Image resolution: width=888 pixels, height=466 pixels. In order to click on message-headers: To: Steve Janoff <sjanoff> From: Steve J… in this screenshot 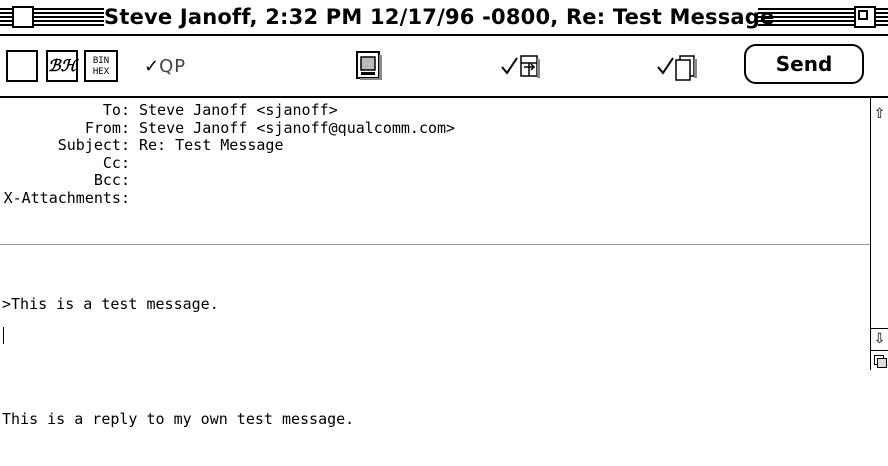, I will do `click(229, 154)`.